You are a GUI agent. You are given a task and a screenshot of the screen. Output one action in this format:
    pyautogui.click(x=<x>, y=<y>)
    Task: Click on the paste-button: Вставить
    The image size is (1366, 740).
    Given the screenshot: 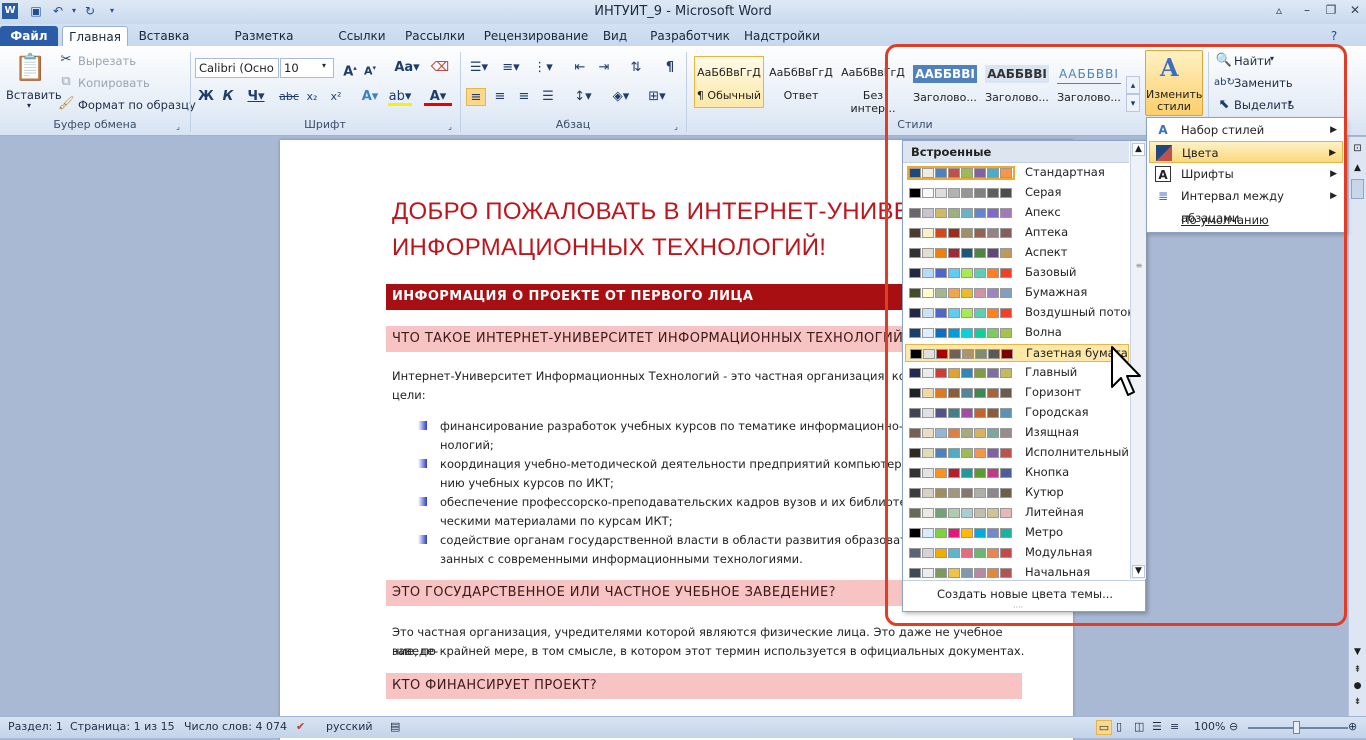 What is the action you would take?
    pyautogui.click(x=34, y=95)
    